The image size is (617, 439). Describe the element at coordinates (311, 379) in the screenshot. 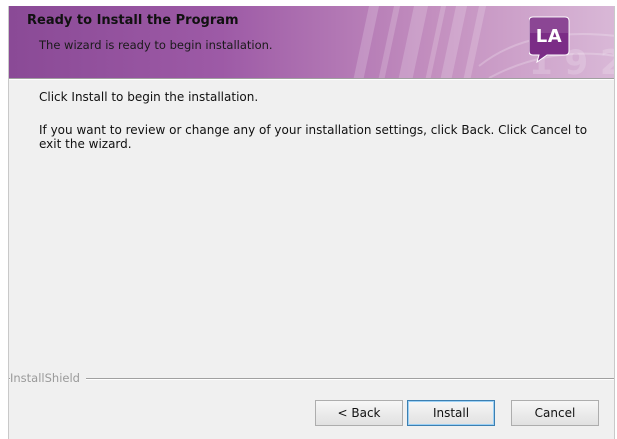

I see `footer-divider-highlight` at that location.